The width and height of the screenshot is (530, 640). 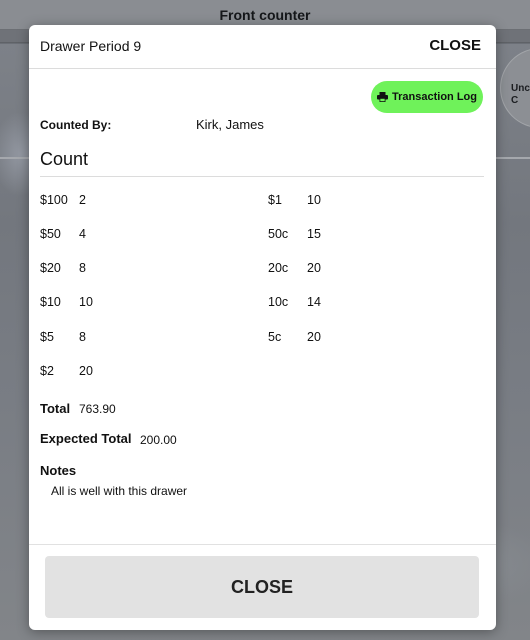 I want to click on denomination-label: $50, so click(x=50, y=234).